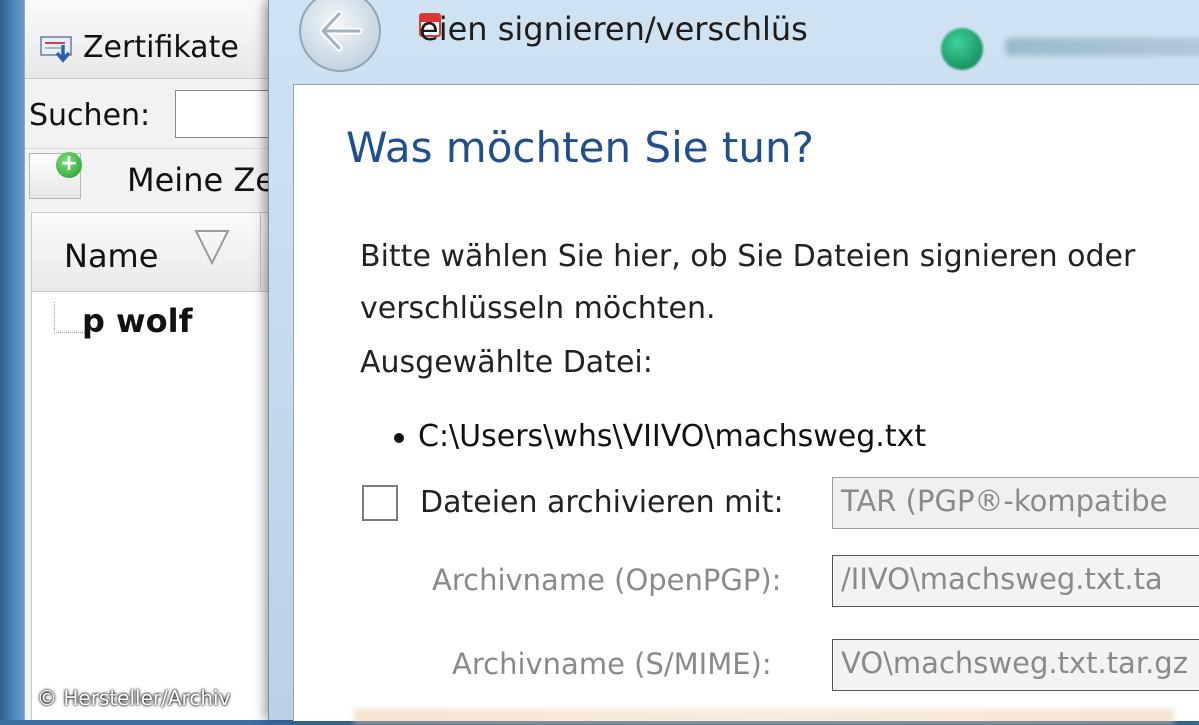 The width and height of the screenshot is (1199, 725). Describe the element at coordinates (607, 580) in the screenshot. I see `archive-name-openpgp-label: Archivname (OpenPGP):` at that location.